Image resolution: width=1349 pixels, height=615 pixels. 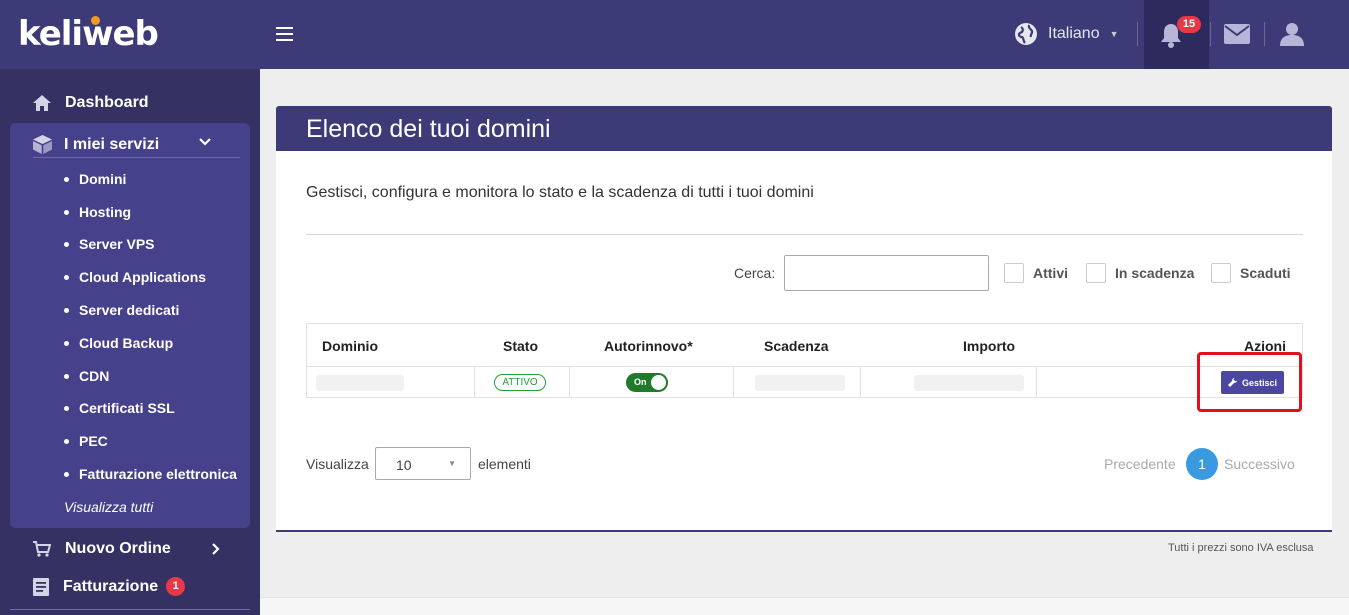 What do you see at coordinates (107, 102) in the screenshot?
I see `sidebar-item-label: Dashboard` at bounding box center [107, 102].